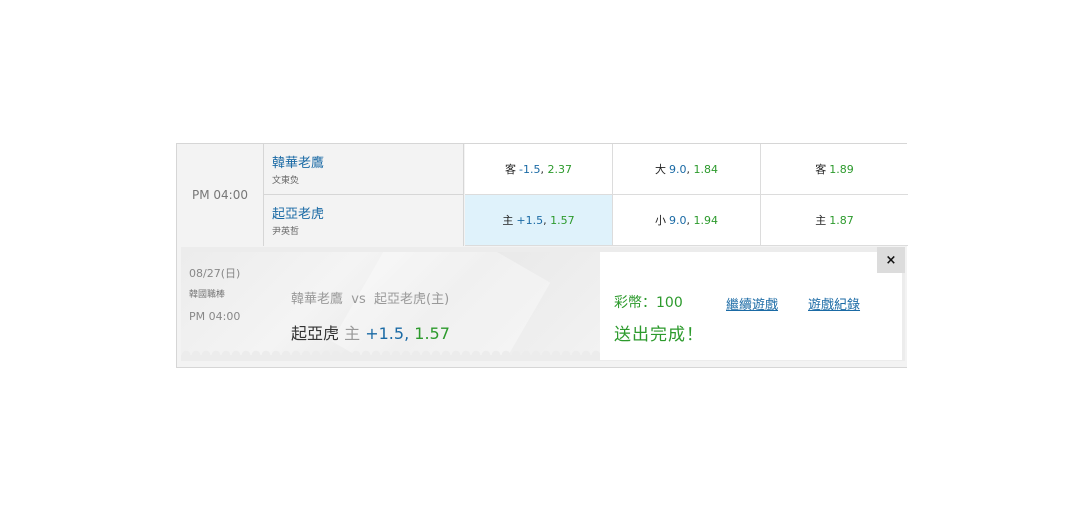 The height and width of the screenshot is (513, 1080). What do you see at coordinates (207, 295) in the screenshot?
I see `ticket-league: 韓國職棒` at bounding box center [207, 295].